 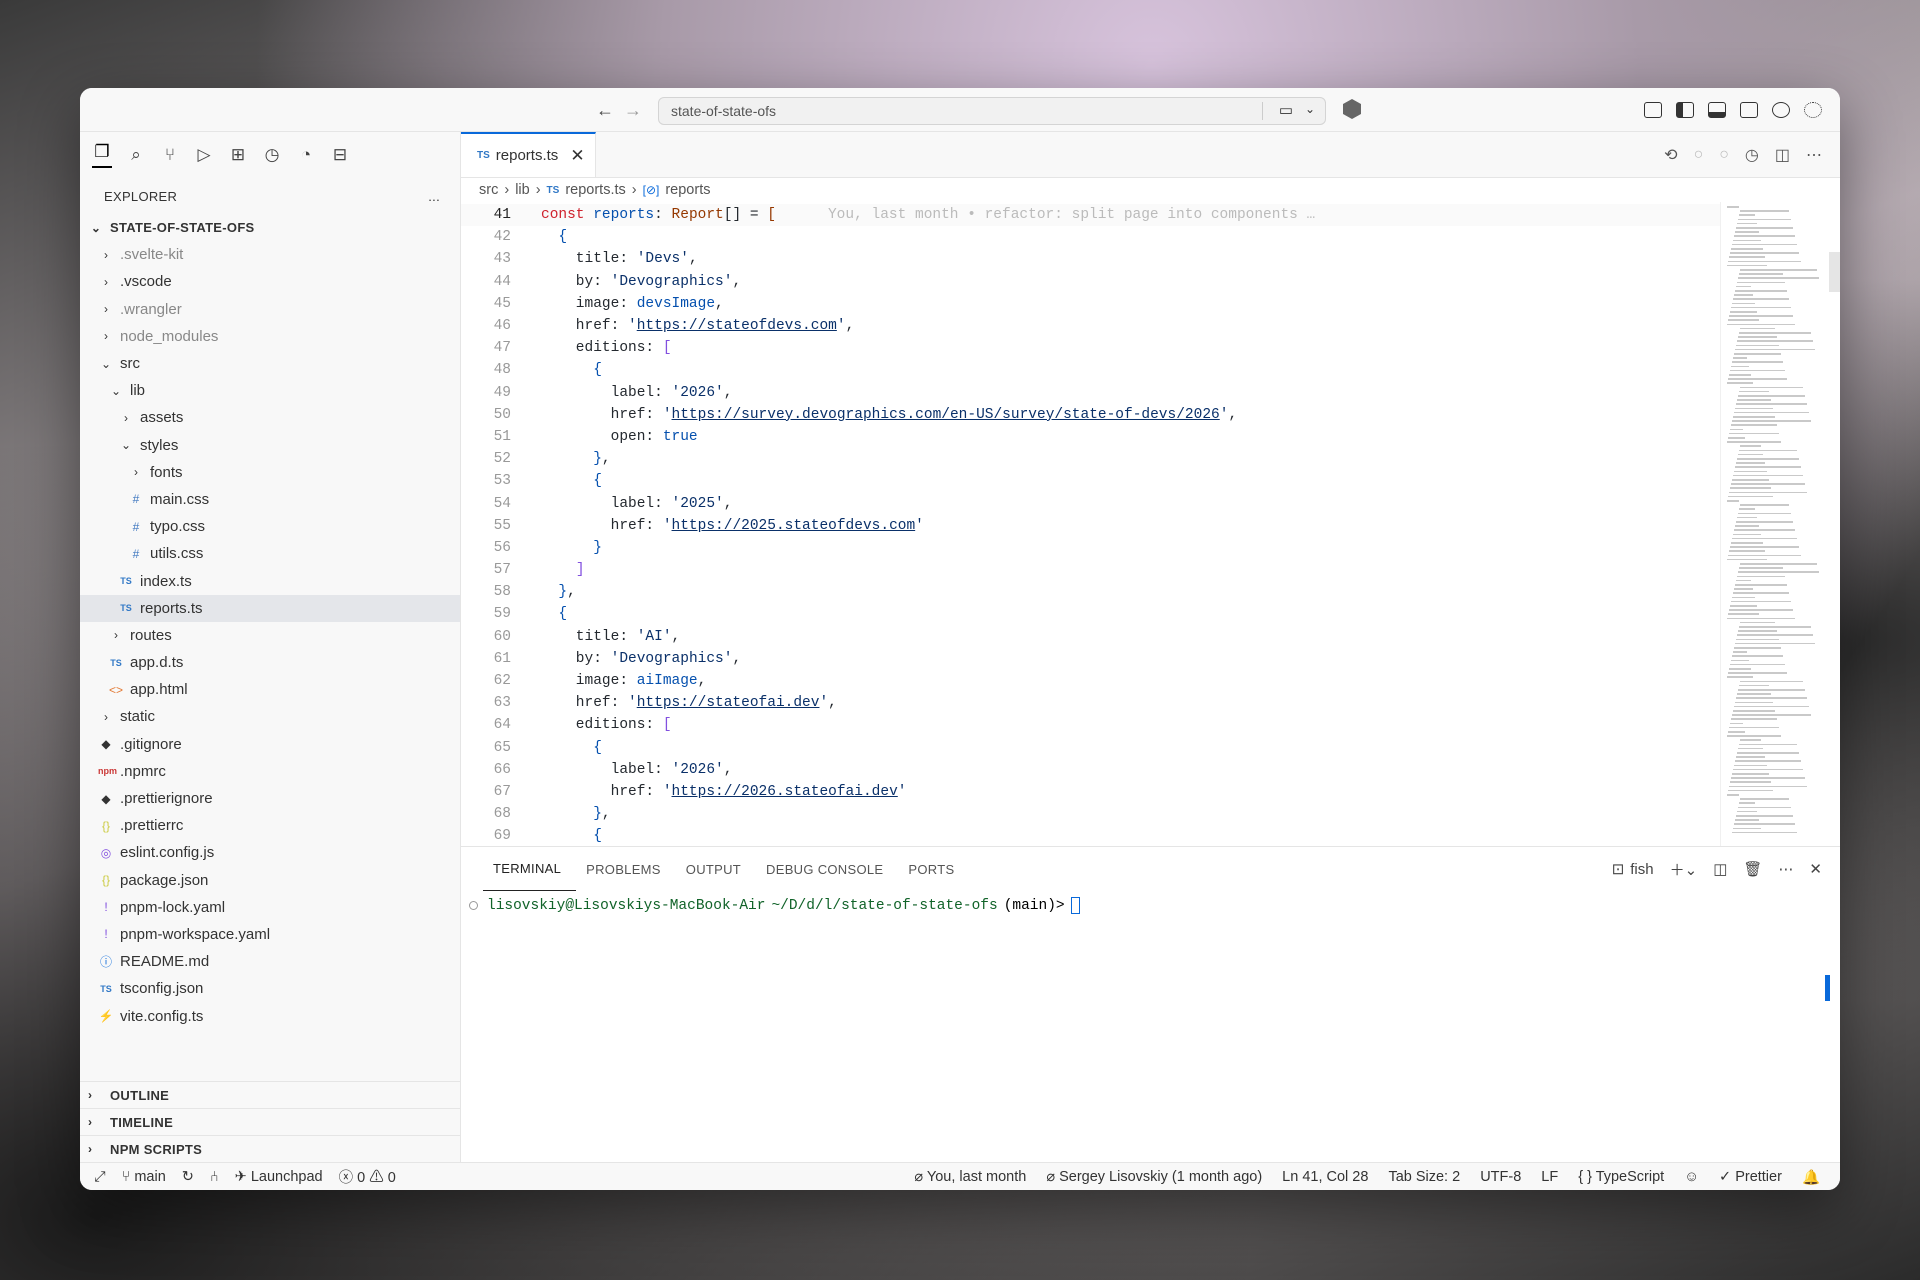 What do you see at coordinates (1090, 681) in the screenshot?
I see `code-line: 62 image: aiImage,` at bounding box center [1090, 681].